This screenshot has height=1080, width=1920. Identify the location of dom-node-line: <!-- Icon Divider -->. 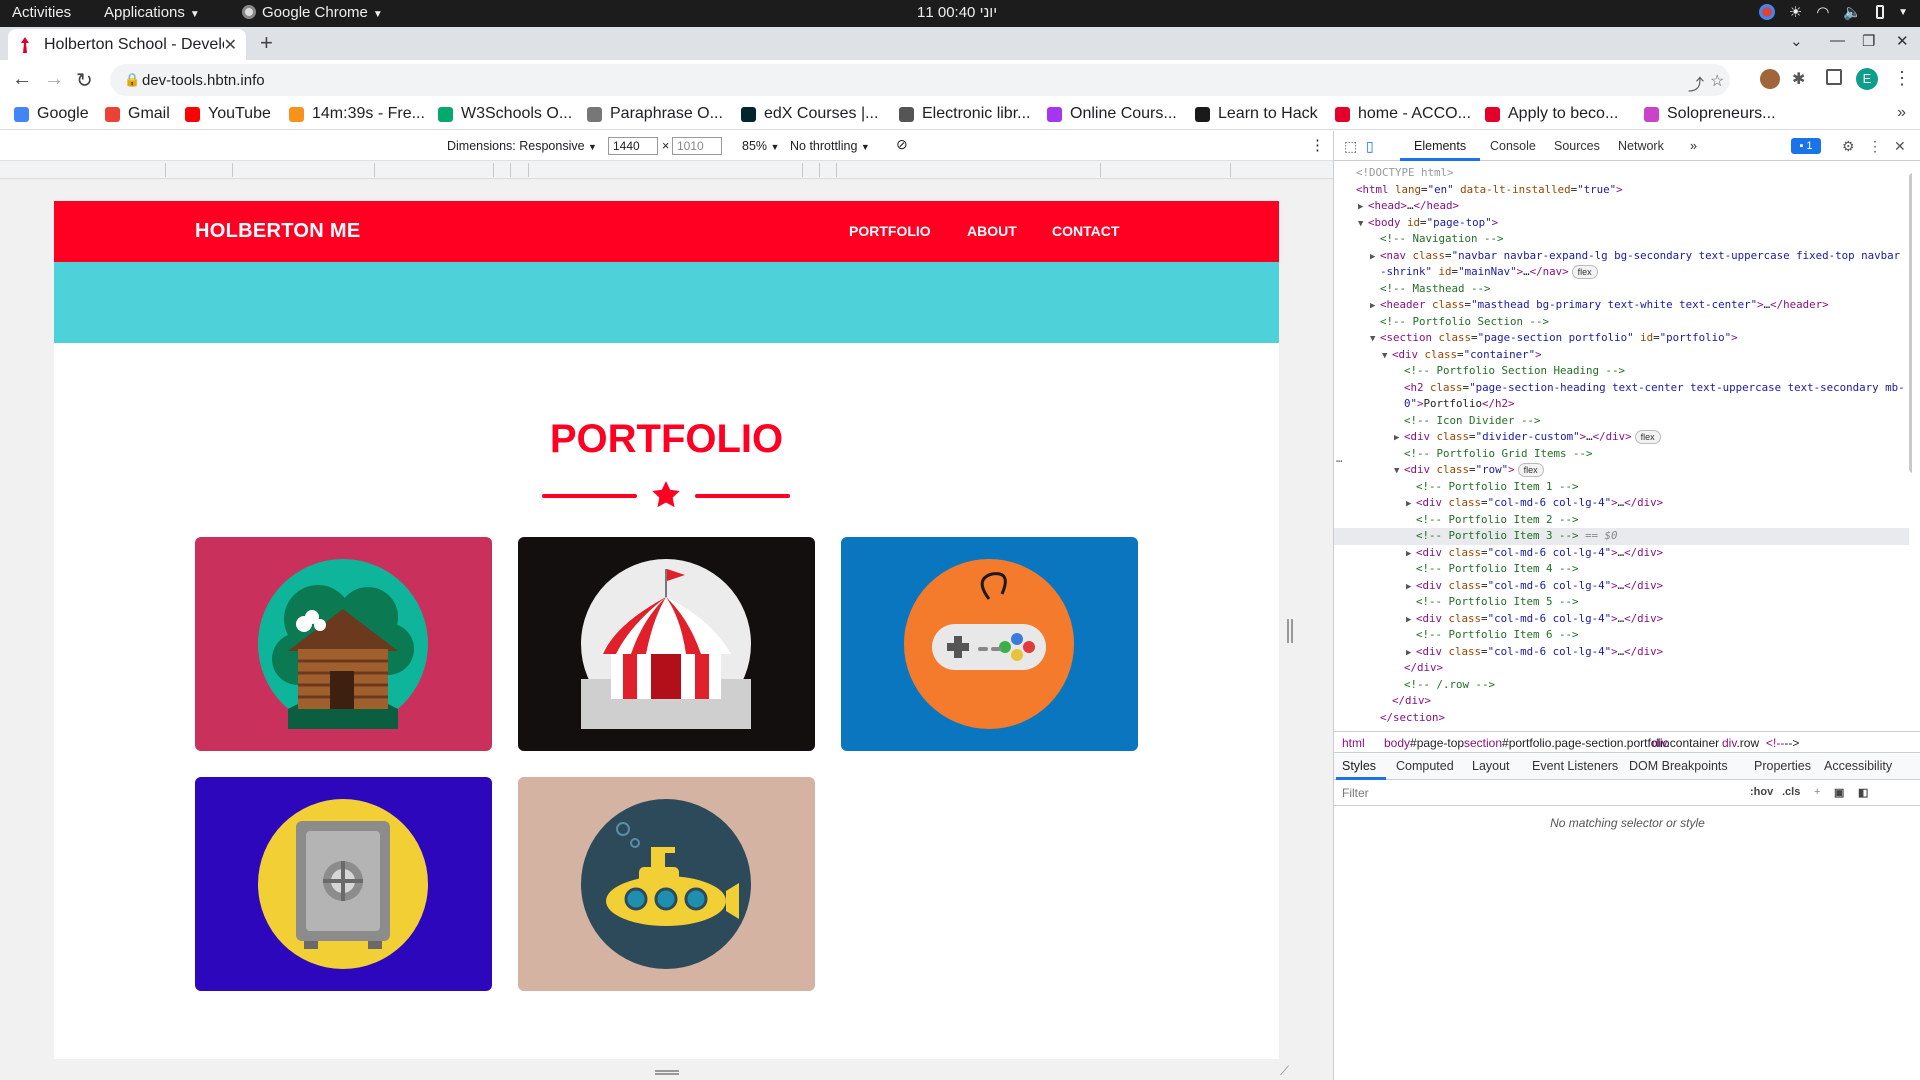
(1621, 421).